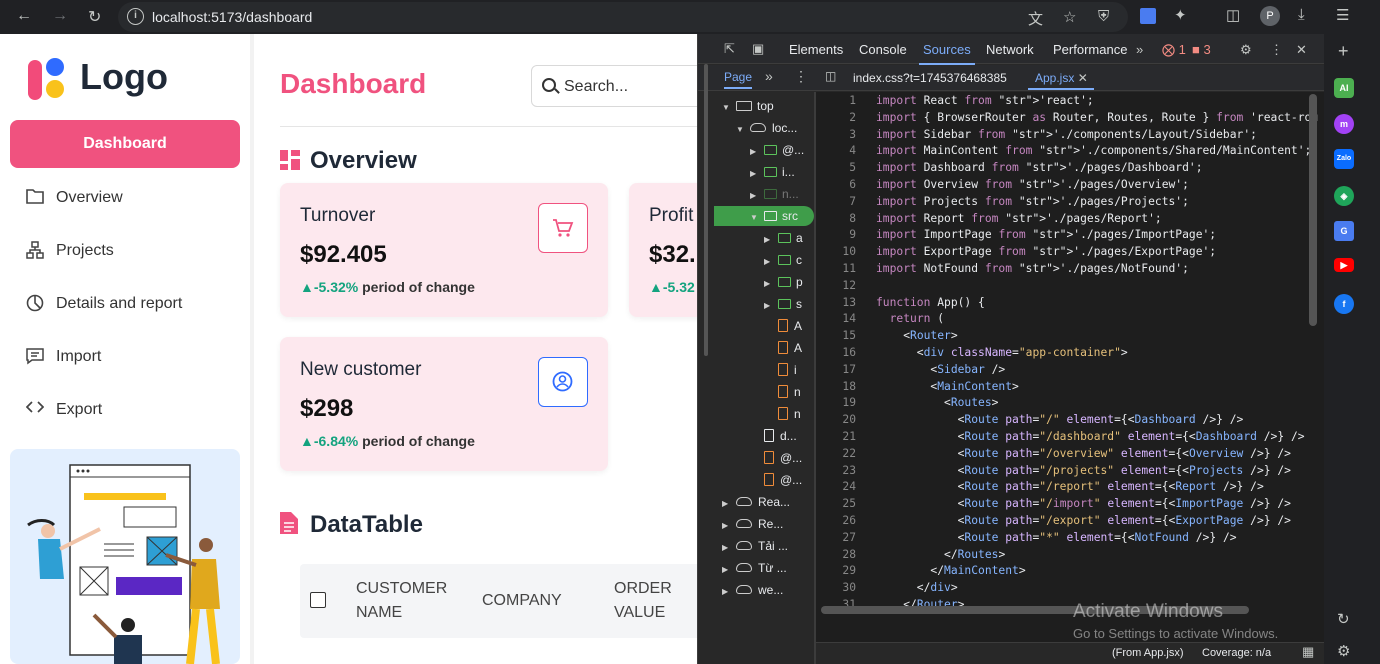 The height and width of the screenshot is (664, 1380). What do you see at coordinates (769, 76) in the screenshot?
I see `more-navigator-icon: »` at bounding box center [769, 76].